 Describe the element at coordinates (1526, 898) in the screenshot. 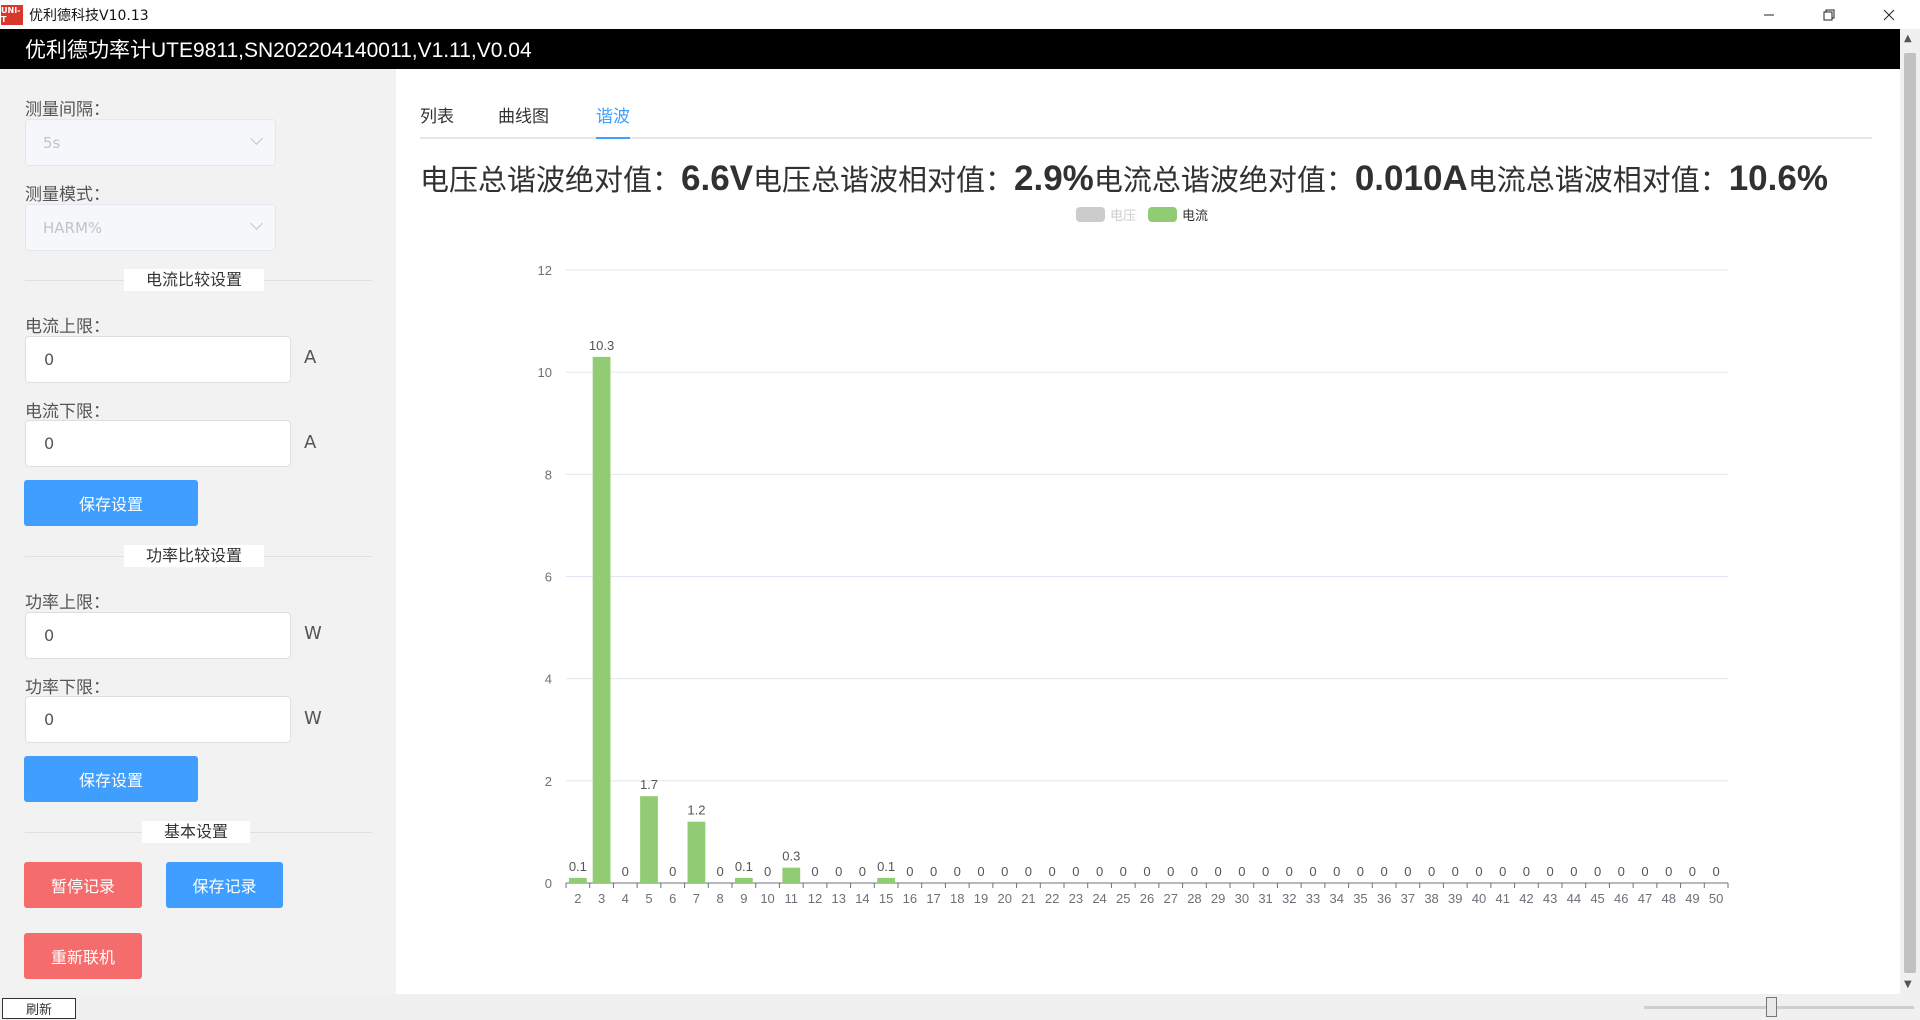

I see `x-tick-label: 42` at that location.